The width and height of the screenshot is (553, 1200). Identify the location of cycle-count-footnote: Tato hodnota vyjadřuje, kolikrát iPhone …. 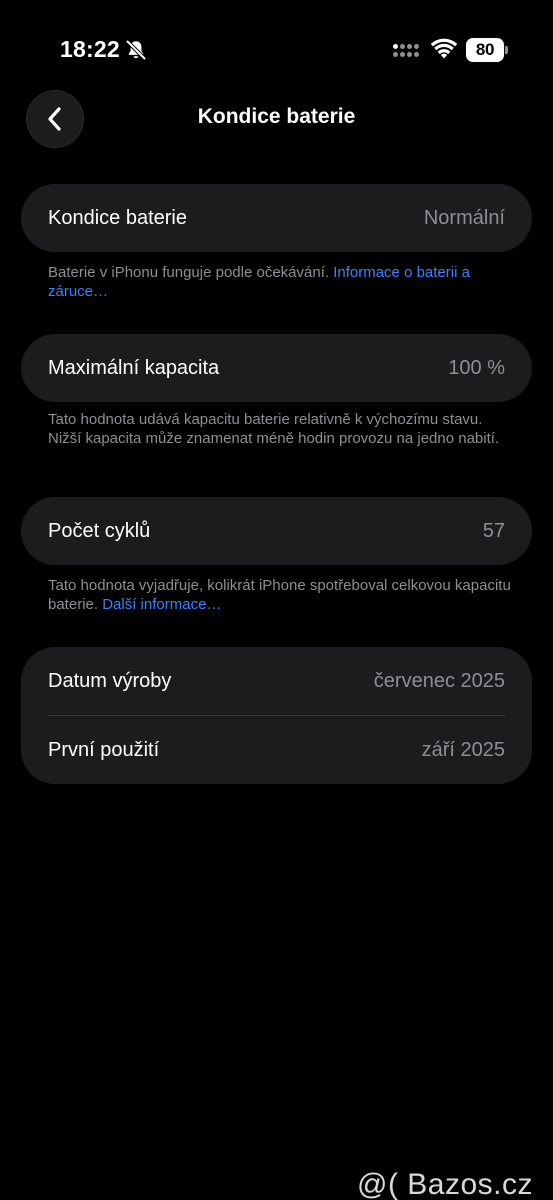
(283, 595).